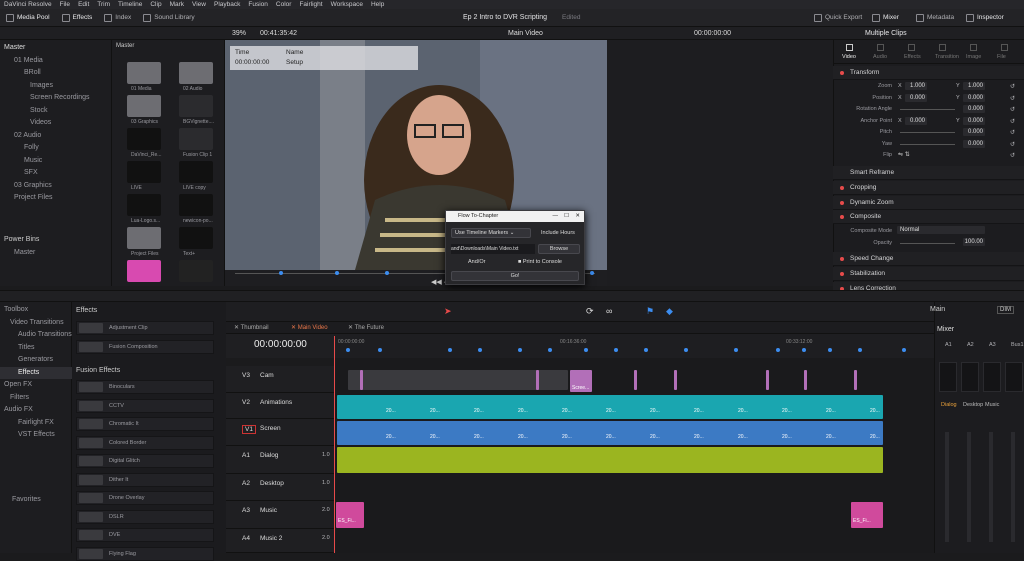 The image size is (1024, 561). Describe the element at coordinates (880, 57) in the screenshot. I see `inspector-tab-audio: Audio` at that location.